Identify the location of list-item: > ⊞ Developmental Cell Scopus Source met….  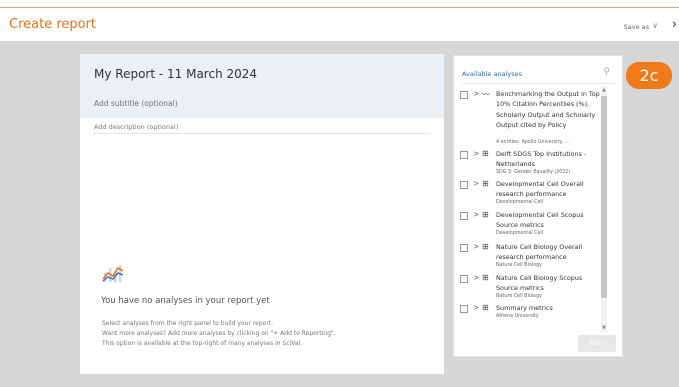
(530, 226).